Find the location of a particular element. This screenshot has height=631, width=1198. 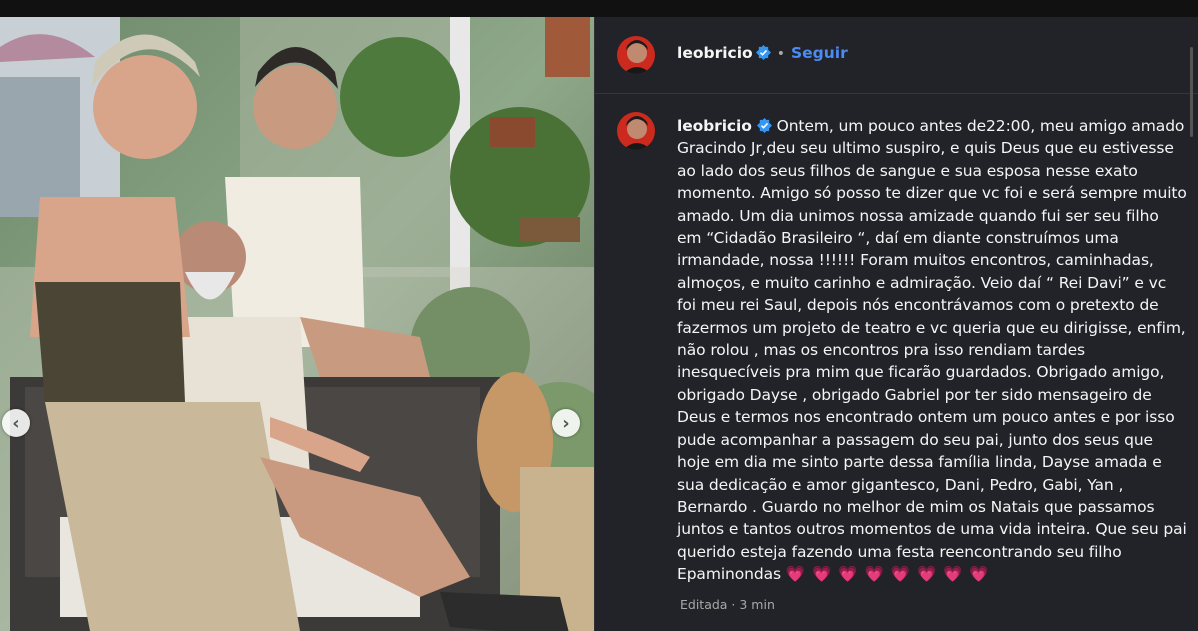

heart-emojis: 💗 💗 💗 💗 💗 💗 💗 💗 is located at coordinates (887, 574).